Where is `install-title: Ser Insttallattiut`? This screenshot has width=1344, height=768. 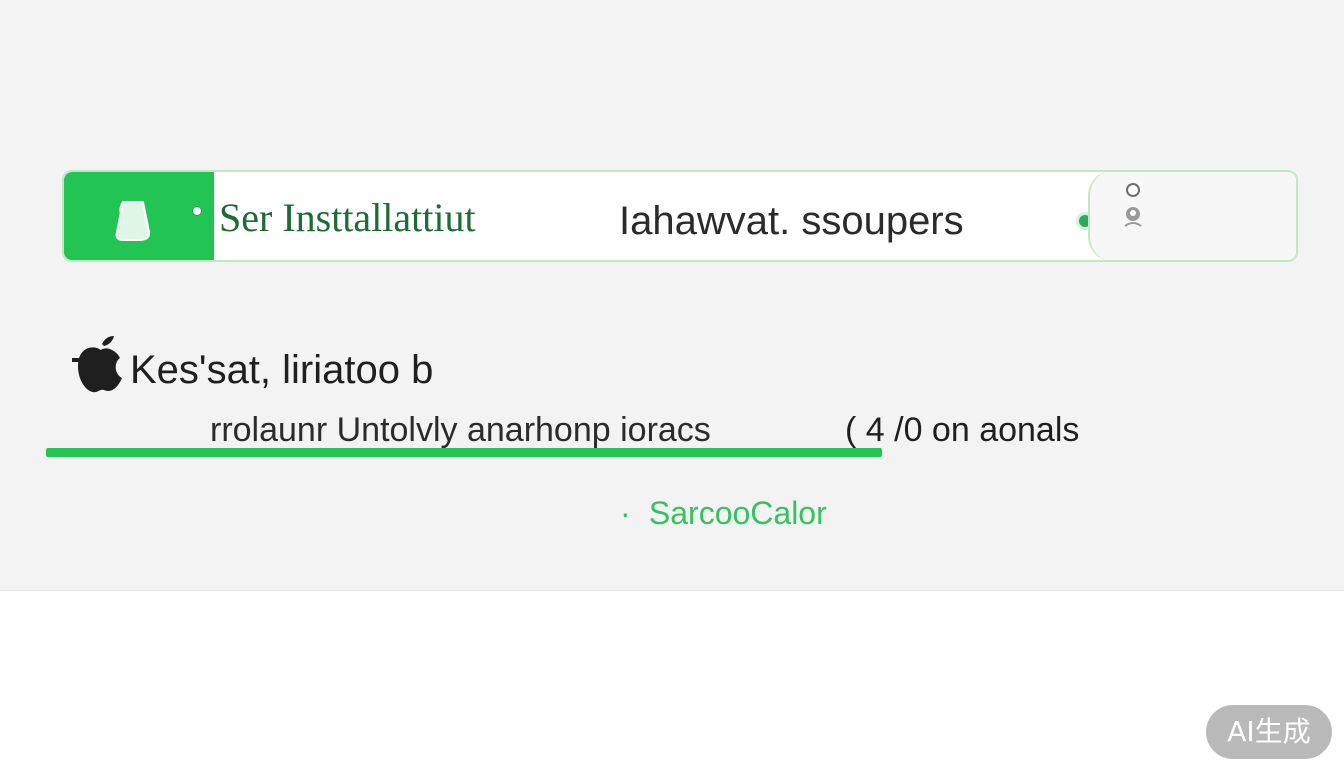
install-title: Ser Insttallattiut is located at coordinates (347, 217).